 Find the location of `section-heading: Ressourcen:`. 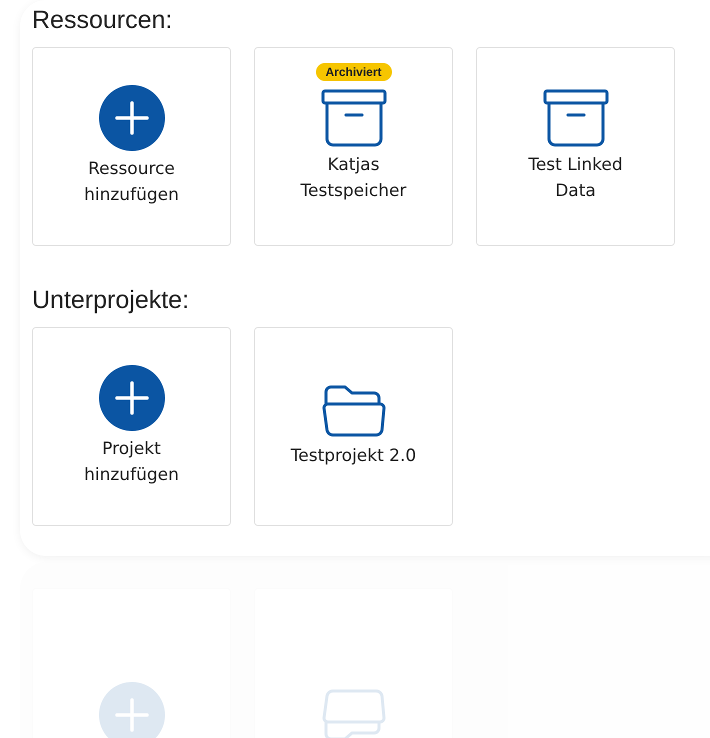

section-heading: Ressourcen: is located at coordinates (103, 20).